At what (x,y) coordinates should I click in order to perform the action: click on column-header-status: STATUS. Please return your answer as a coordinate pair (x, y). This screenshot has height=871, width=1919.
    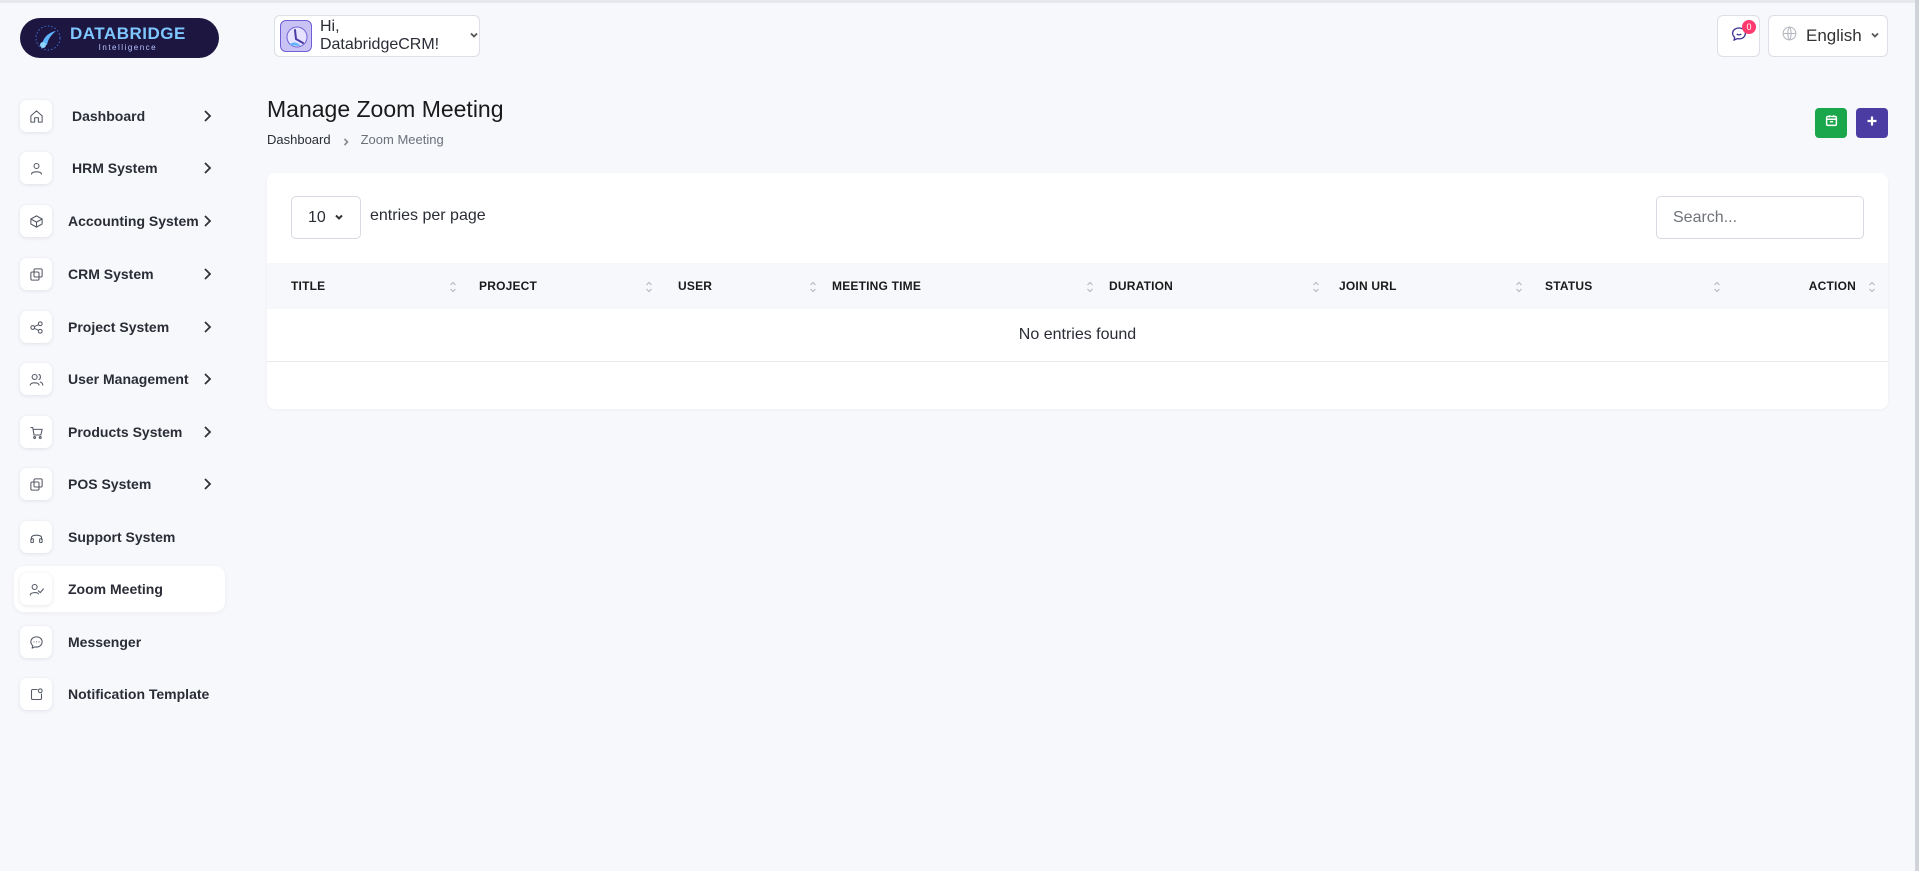
    Looking at the image, I should click on (1638, 286).